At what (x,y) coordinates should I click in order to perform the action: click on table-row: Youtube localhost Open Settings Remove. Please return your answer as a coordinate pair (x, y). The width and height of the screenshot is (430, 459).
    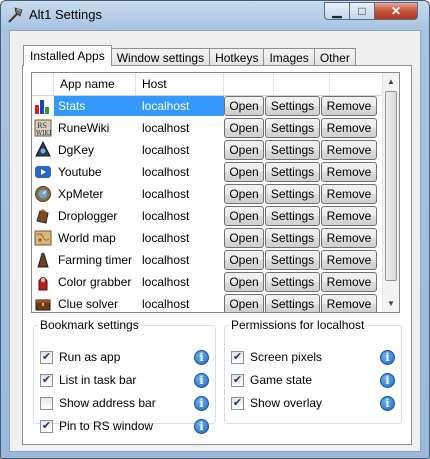
    Looking at the image, I should click on (207, 172).